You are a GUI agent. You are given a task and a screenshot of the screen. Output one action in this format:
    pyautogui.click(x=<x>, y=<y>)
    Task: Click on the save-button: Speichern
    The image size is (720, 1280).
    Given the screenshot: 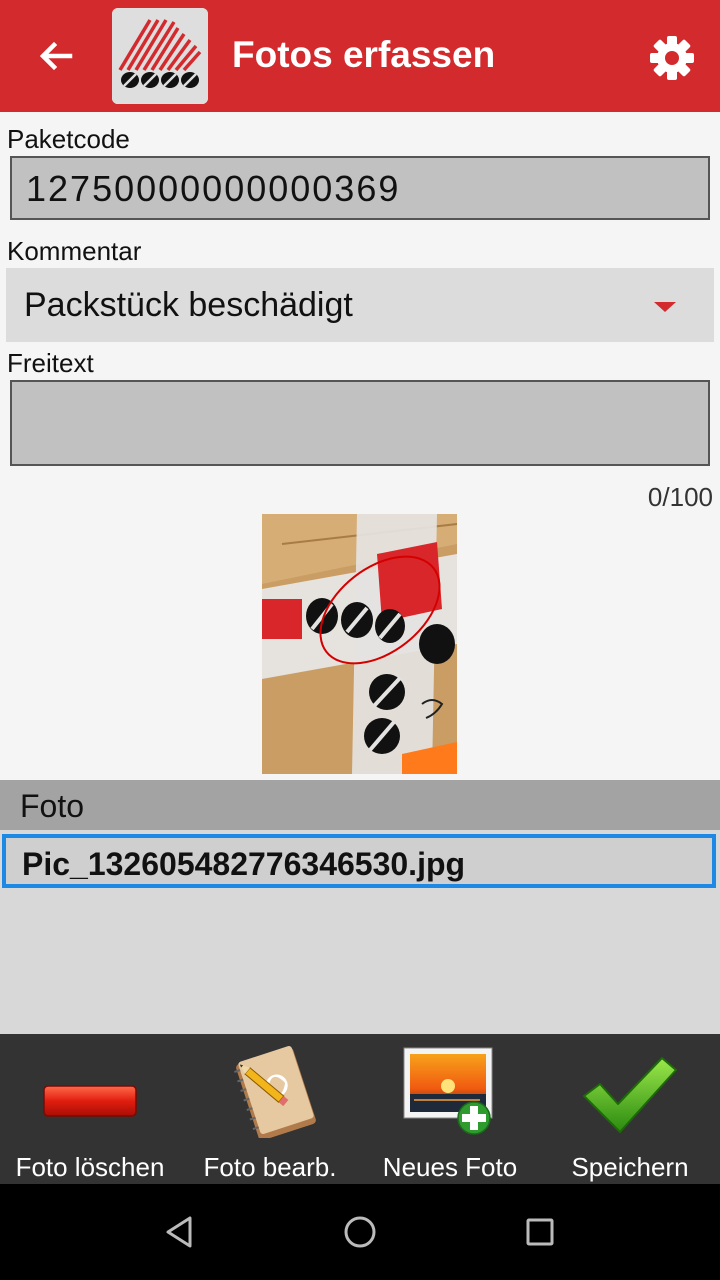 What is the action you would take?
    pyautogui.click(x=630, y=1109)
    